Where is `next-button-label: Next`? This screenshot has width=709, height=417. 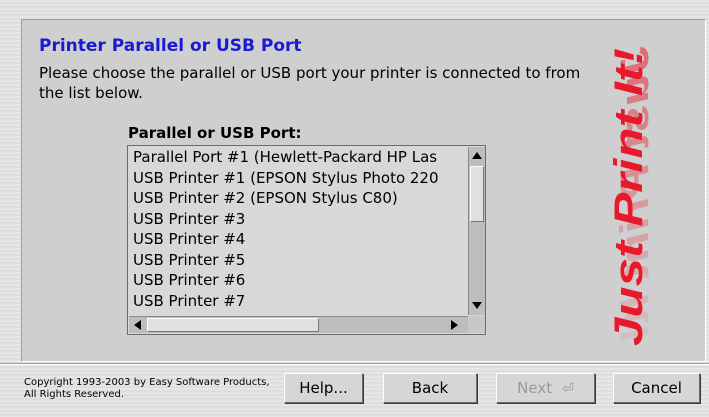
next-button-label: Next is located at coordinates (535, 388).